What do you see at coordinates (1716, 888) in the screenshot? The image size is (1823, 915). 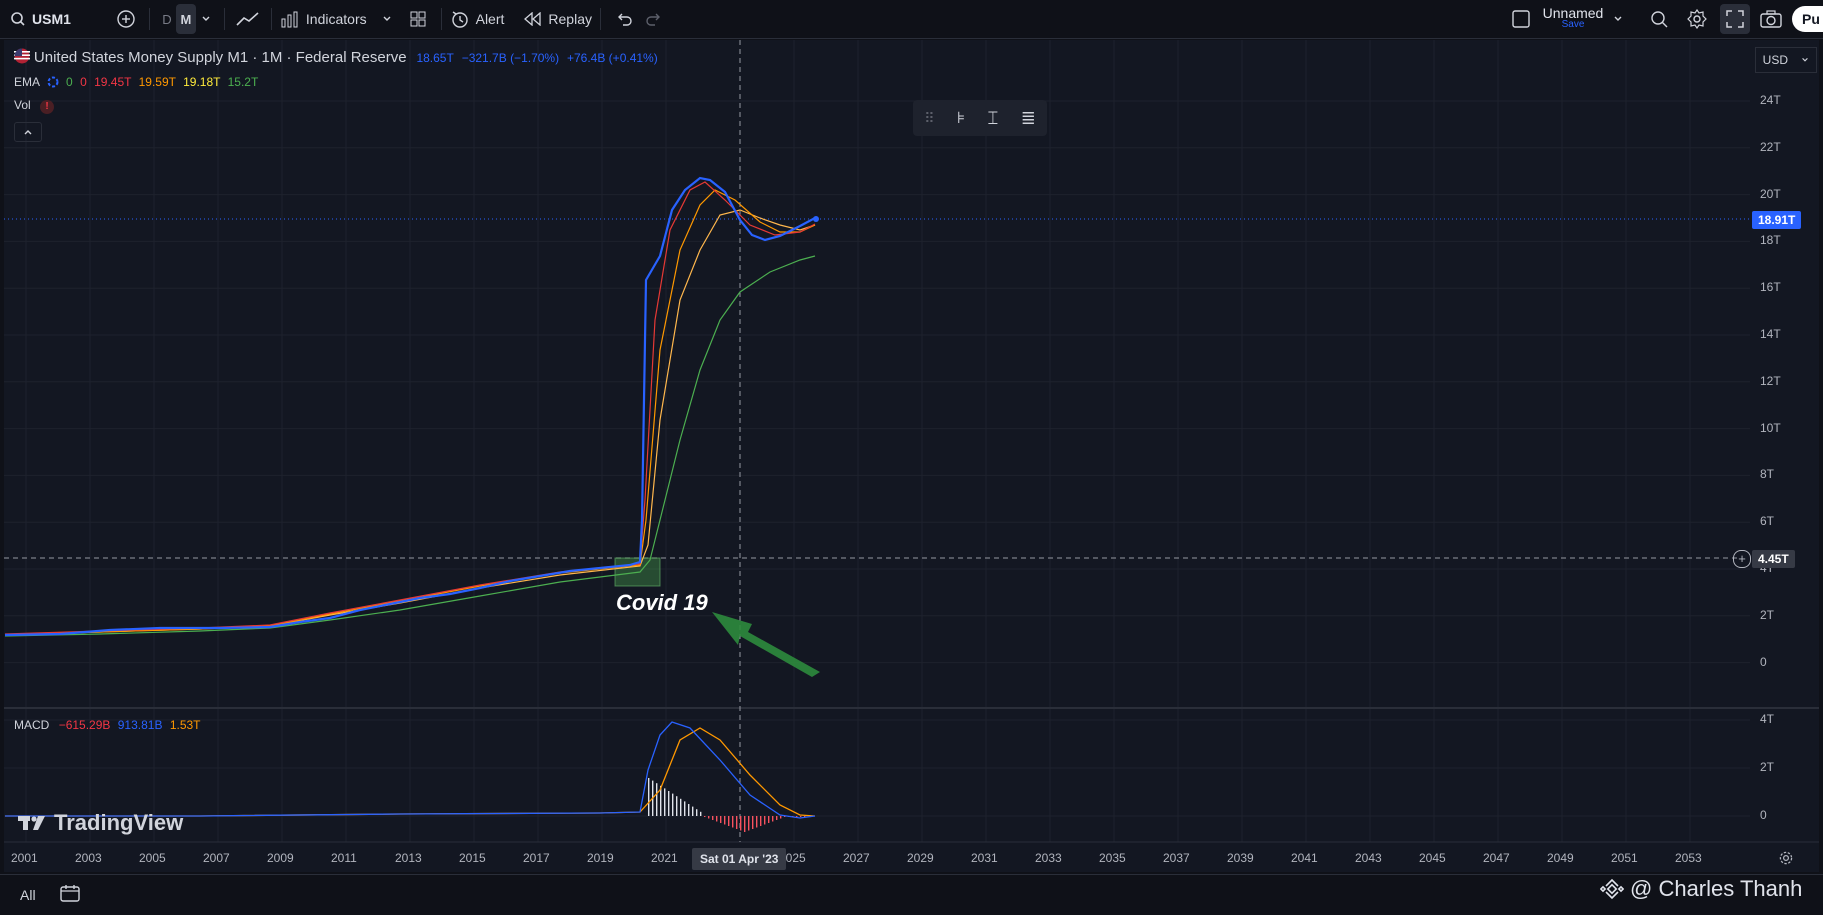 I see `watermark-text: @ Charles Thanh` at bounding box center [1716, 888].